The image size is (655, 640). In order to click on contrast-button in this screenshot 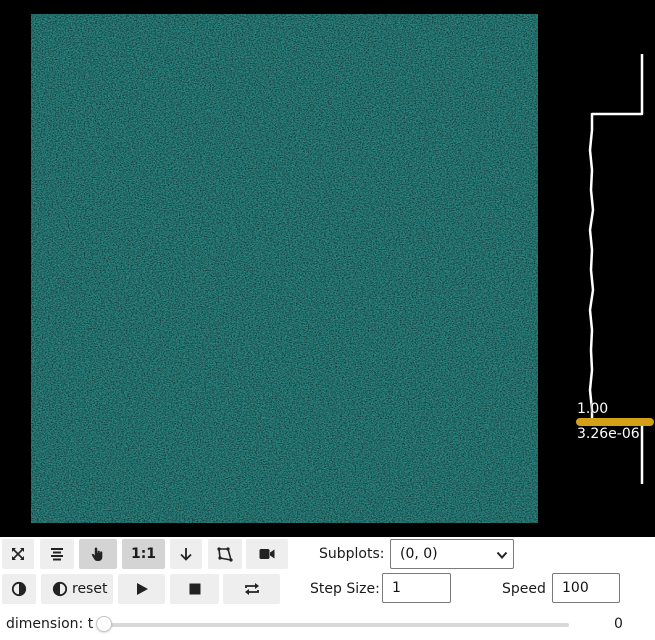, I will do `click(19, 589)`.